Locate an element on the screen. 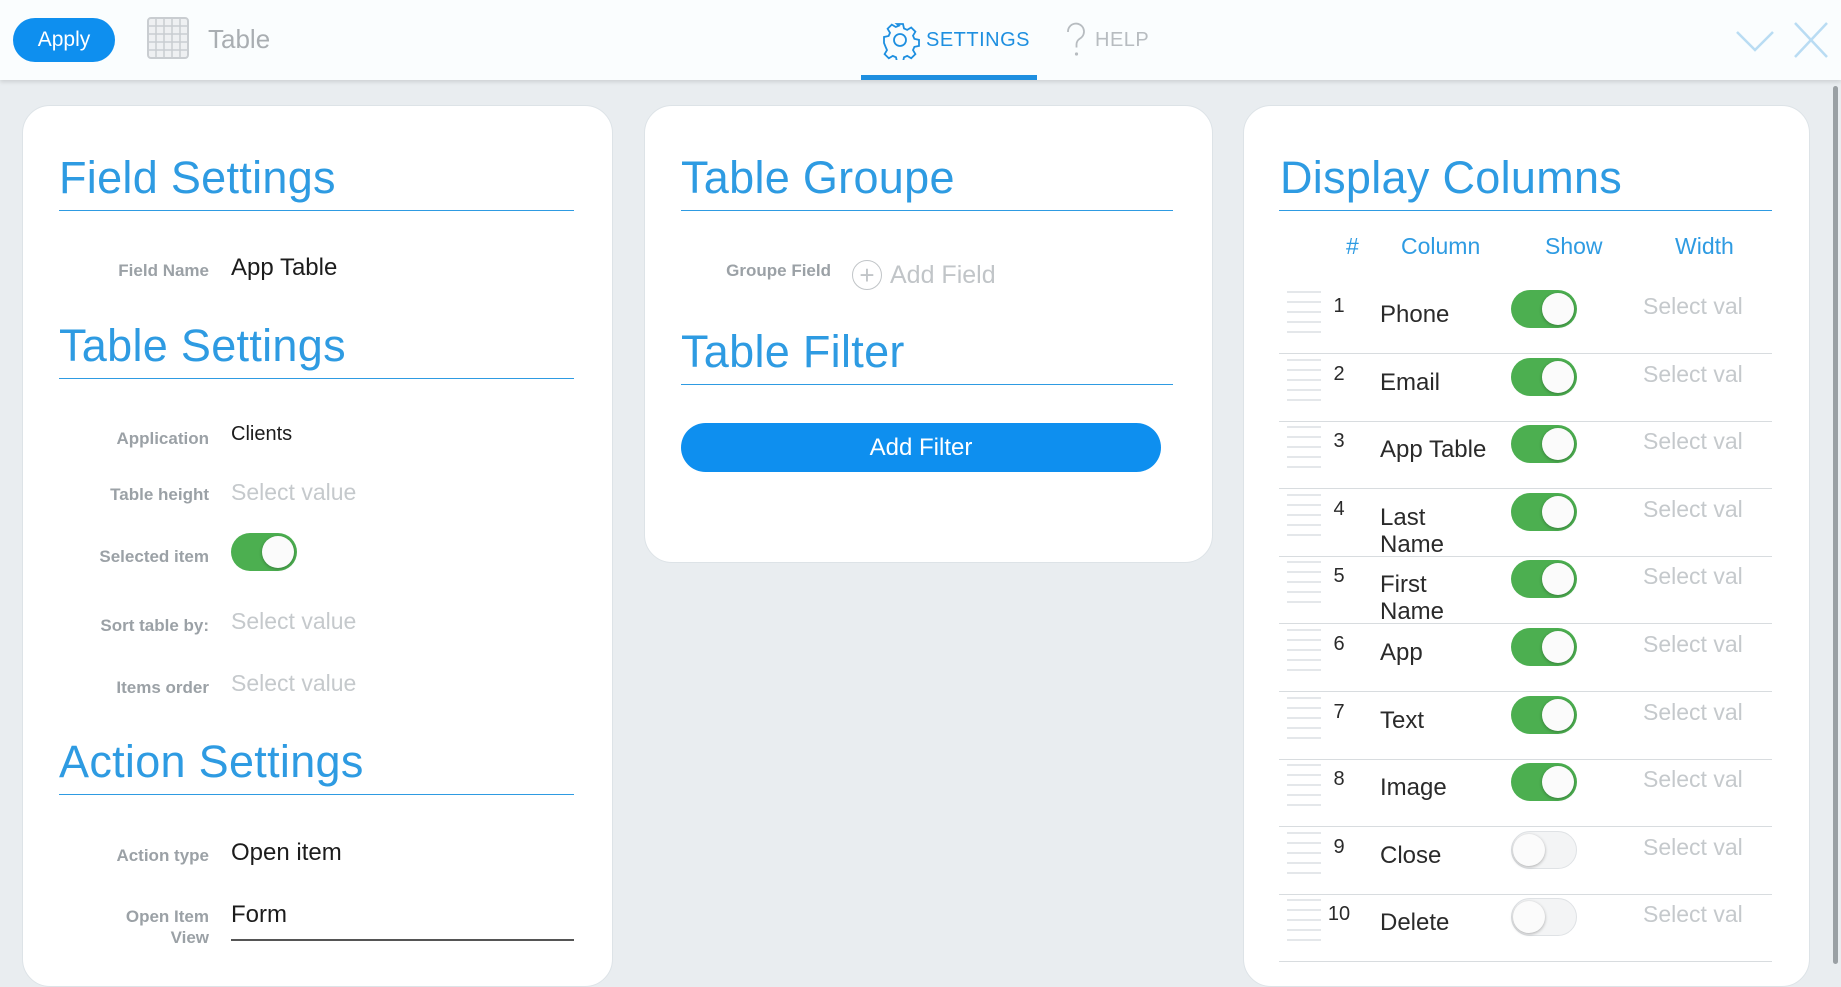 The width and height of the screenshot is (1841, 987). column-header-column: Column is located at coordinates (1441, 246).